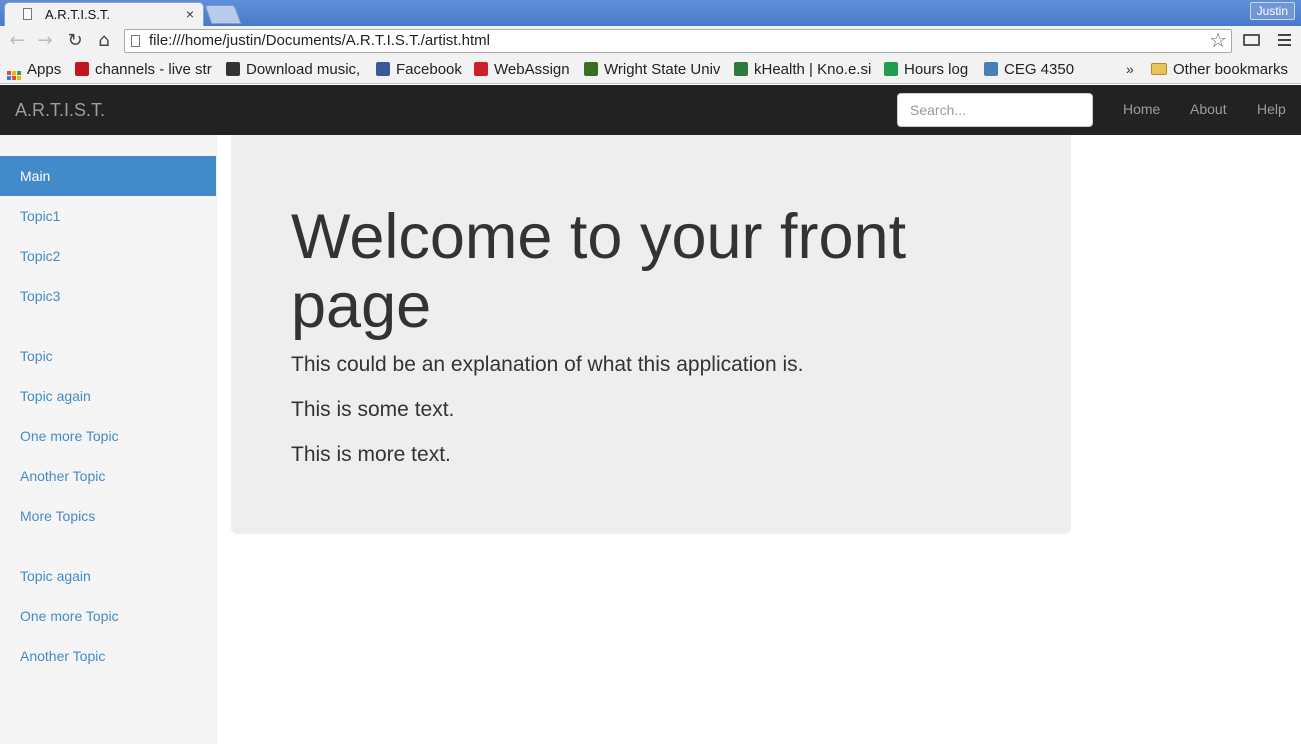 This screenshot has width=1301, height=744. I want to click on sidebar-item-another-topic: Another Topic, so click(108, 476).